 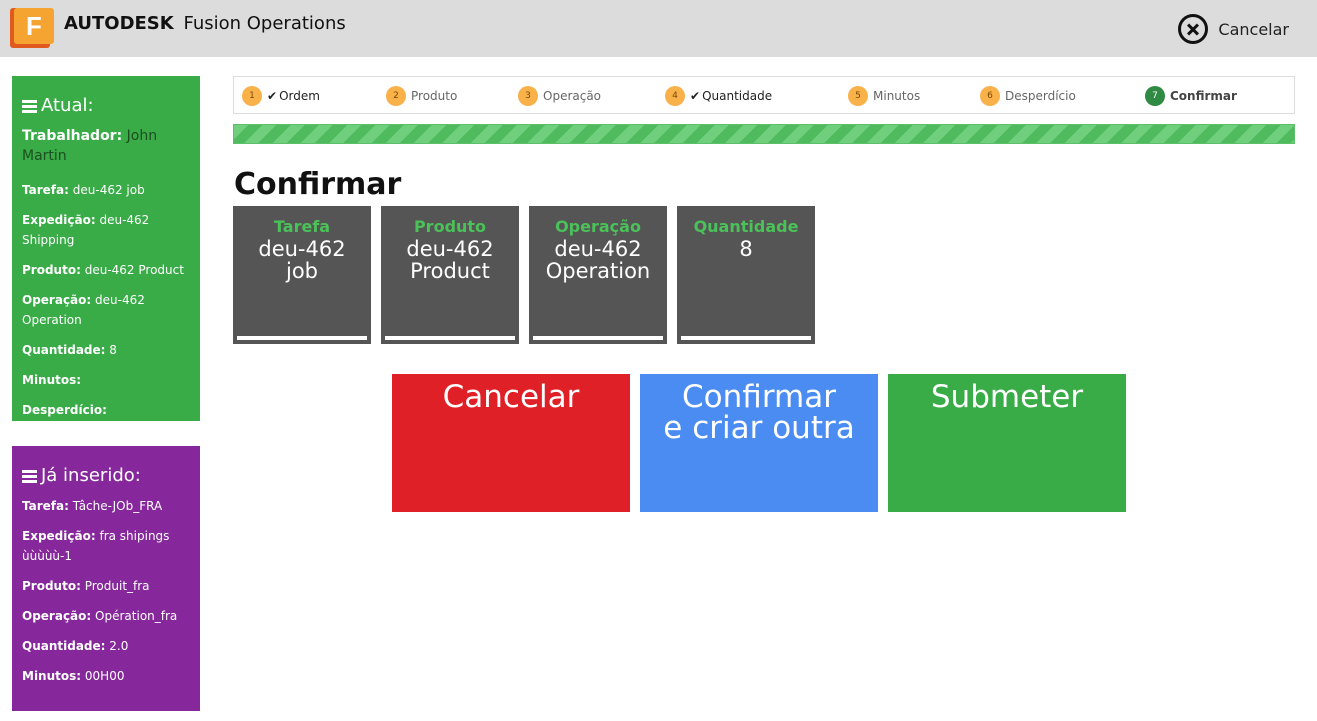 I want to click on submit-button: Submeter, so click(x=1007, y=443).